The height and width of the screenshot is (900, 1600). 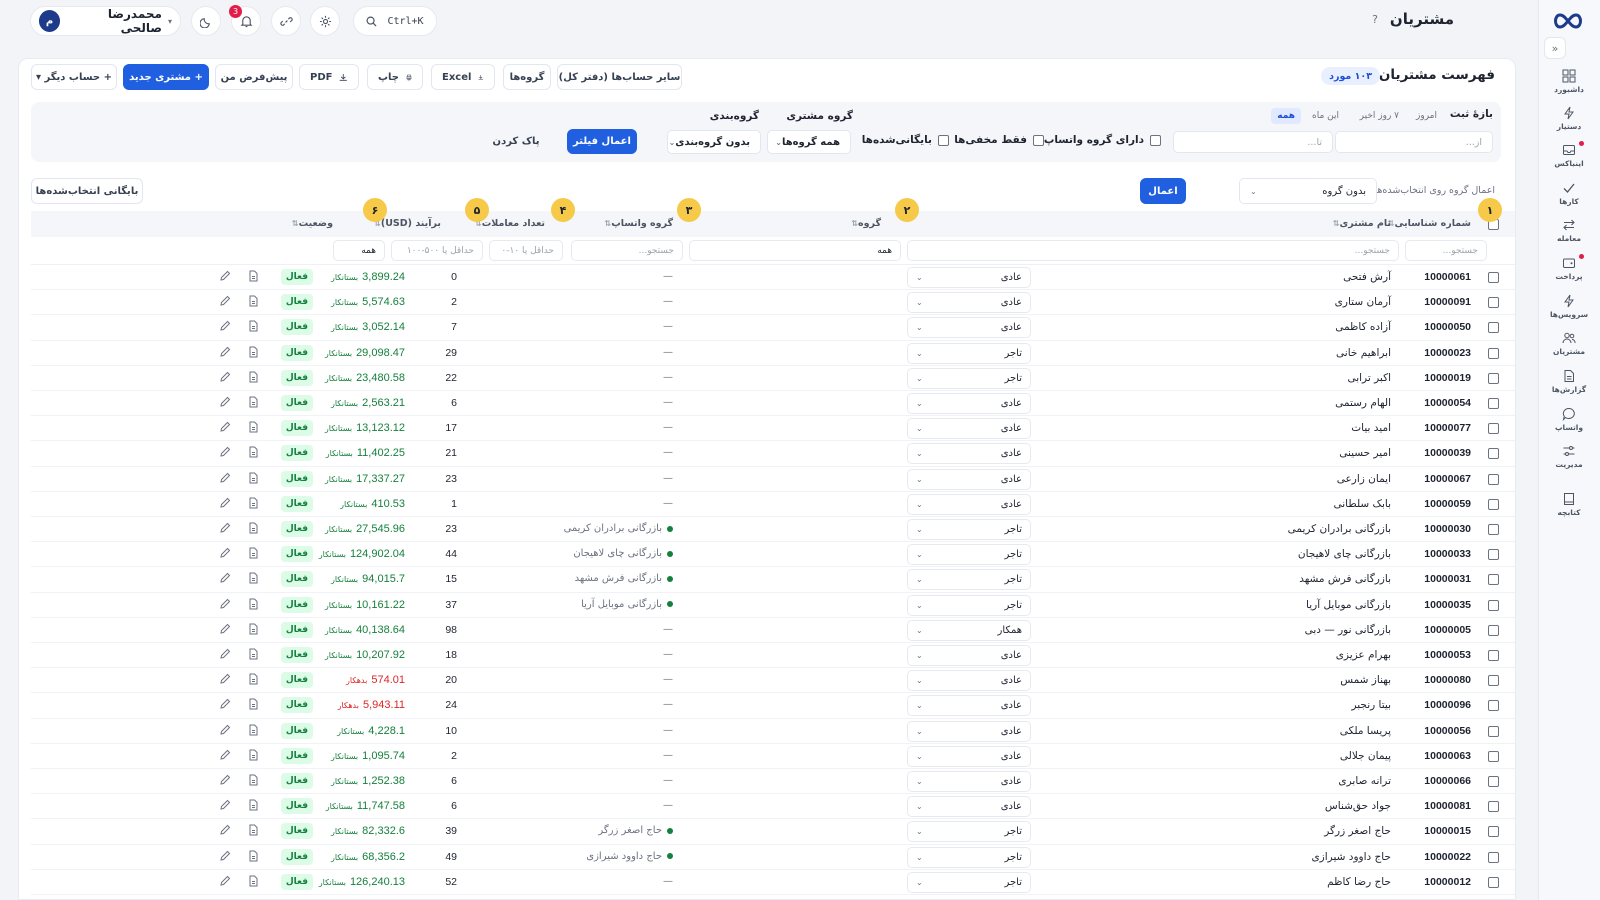 What do you see at coordinates (1363, 655) in the screenshot?
I see `customer-name: بهرام عزیزی` at bounding box center [1363, 655].